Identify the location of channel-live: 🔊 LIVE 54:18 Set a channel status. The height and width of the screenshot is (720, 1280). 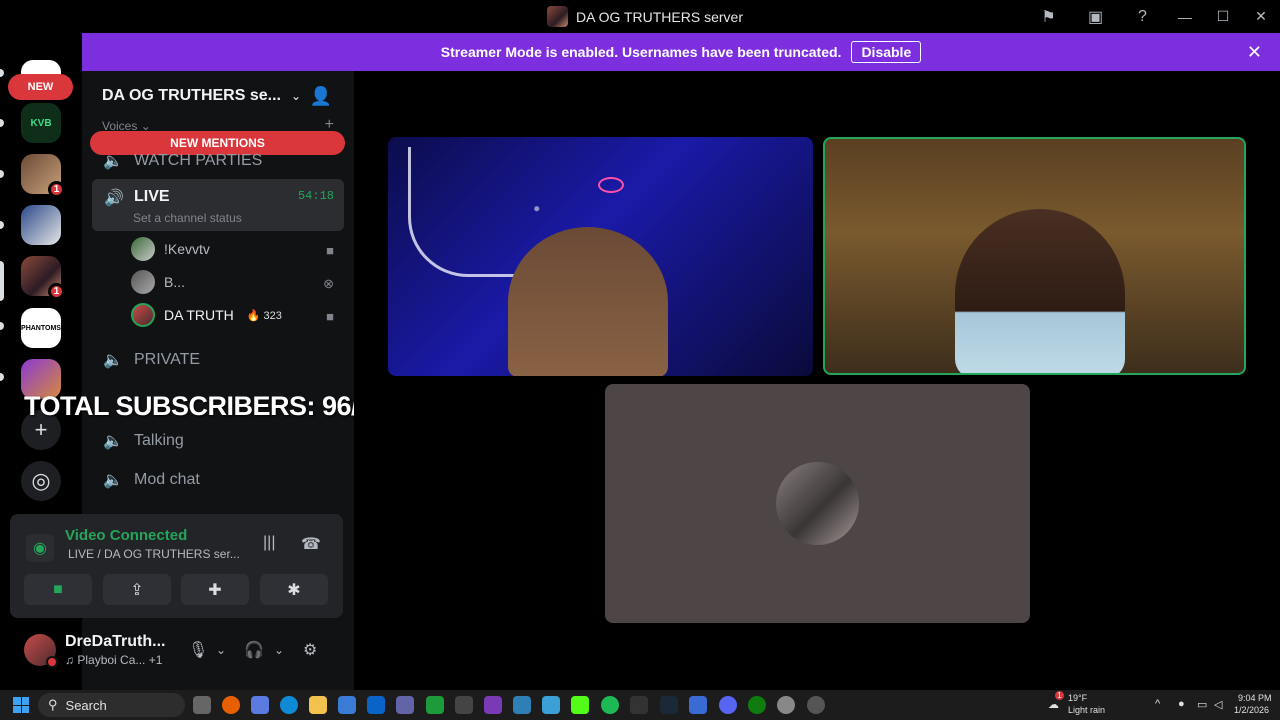
(218, 205).